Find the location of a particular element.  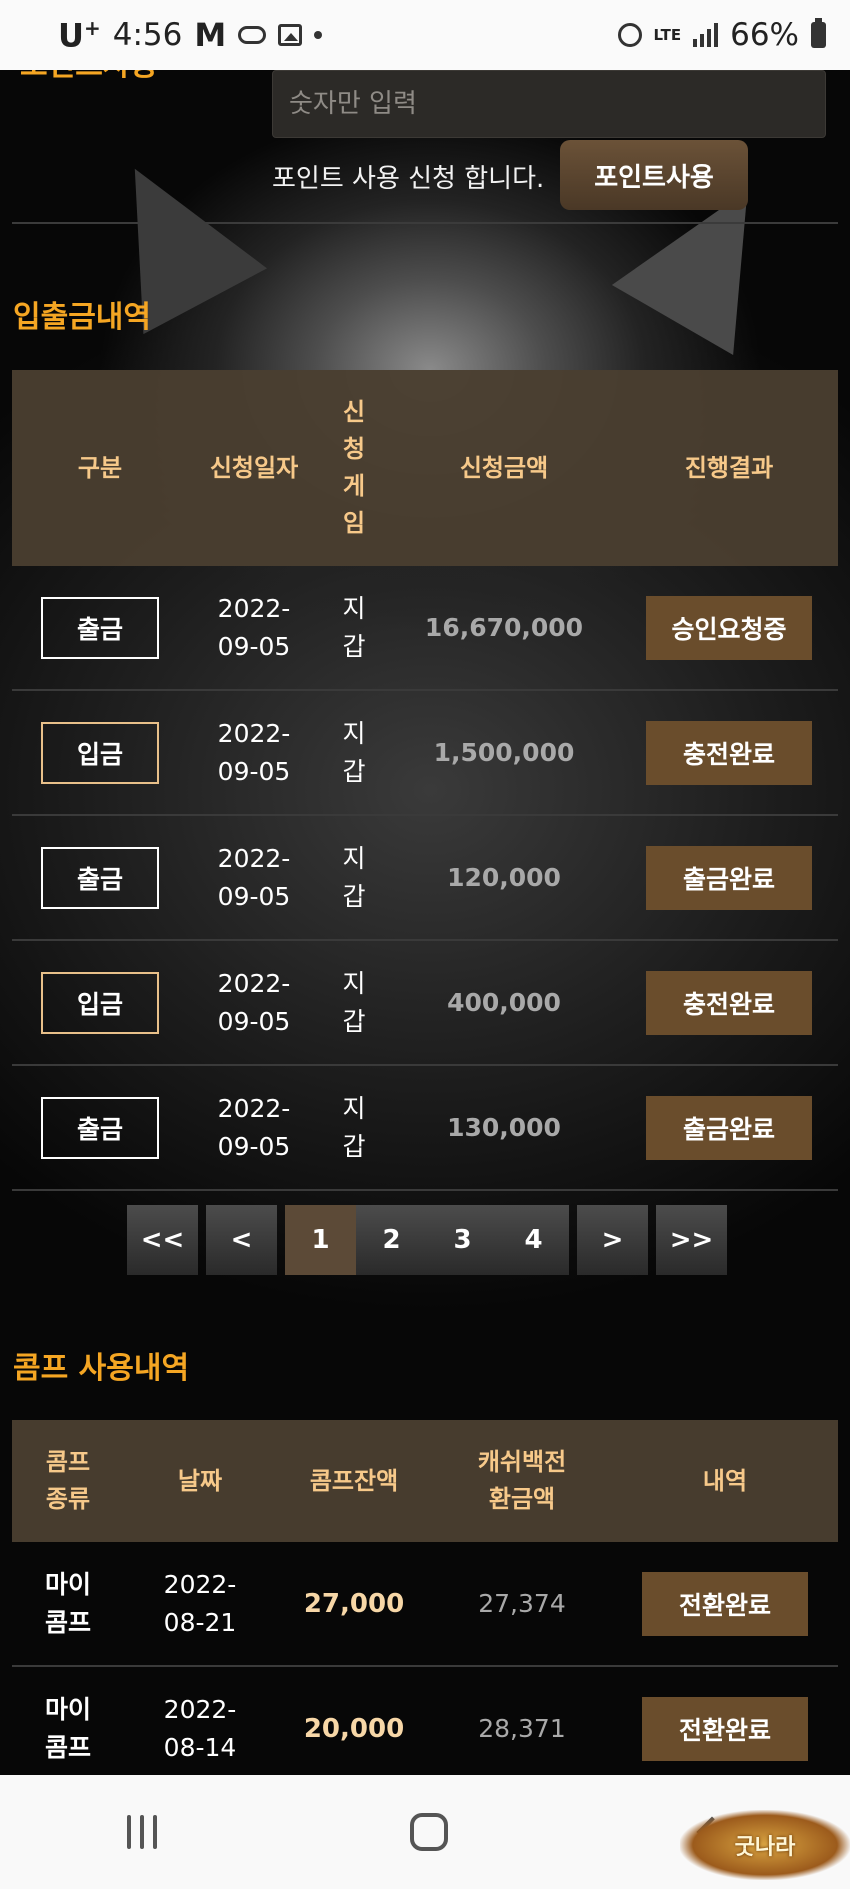

signal-icon is located at coordinates (706, 35).